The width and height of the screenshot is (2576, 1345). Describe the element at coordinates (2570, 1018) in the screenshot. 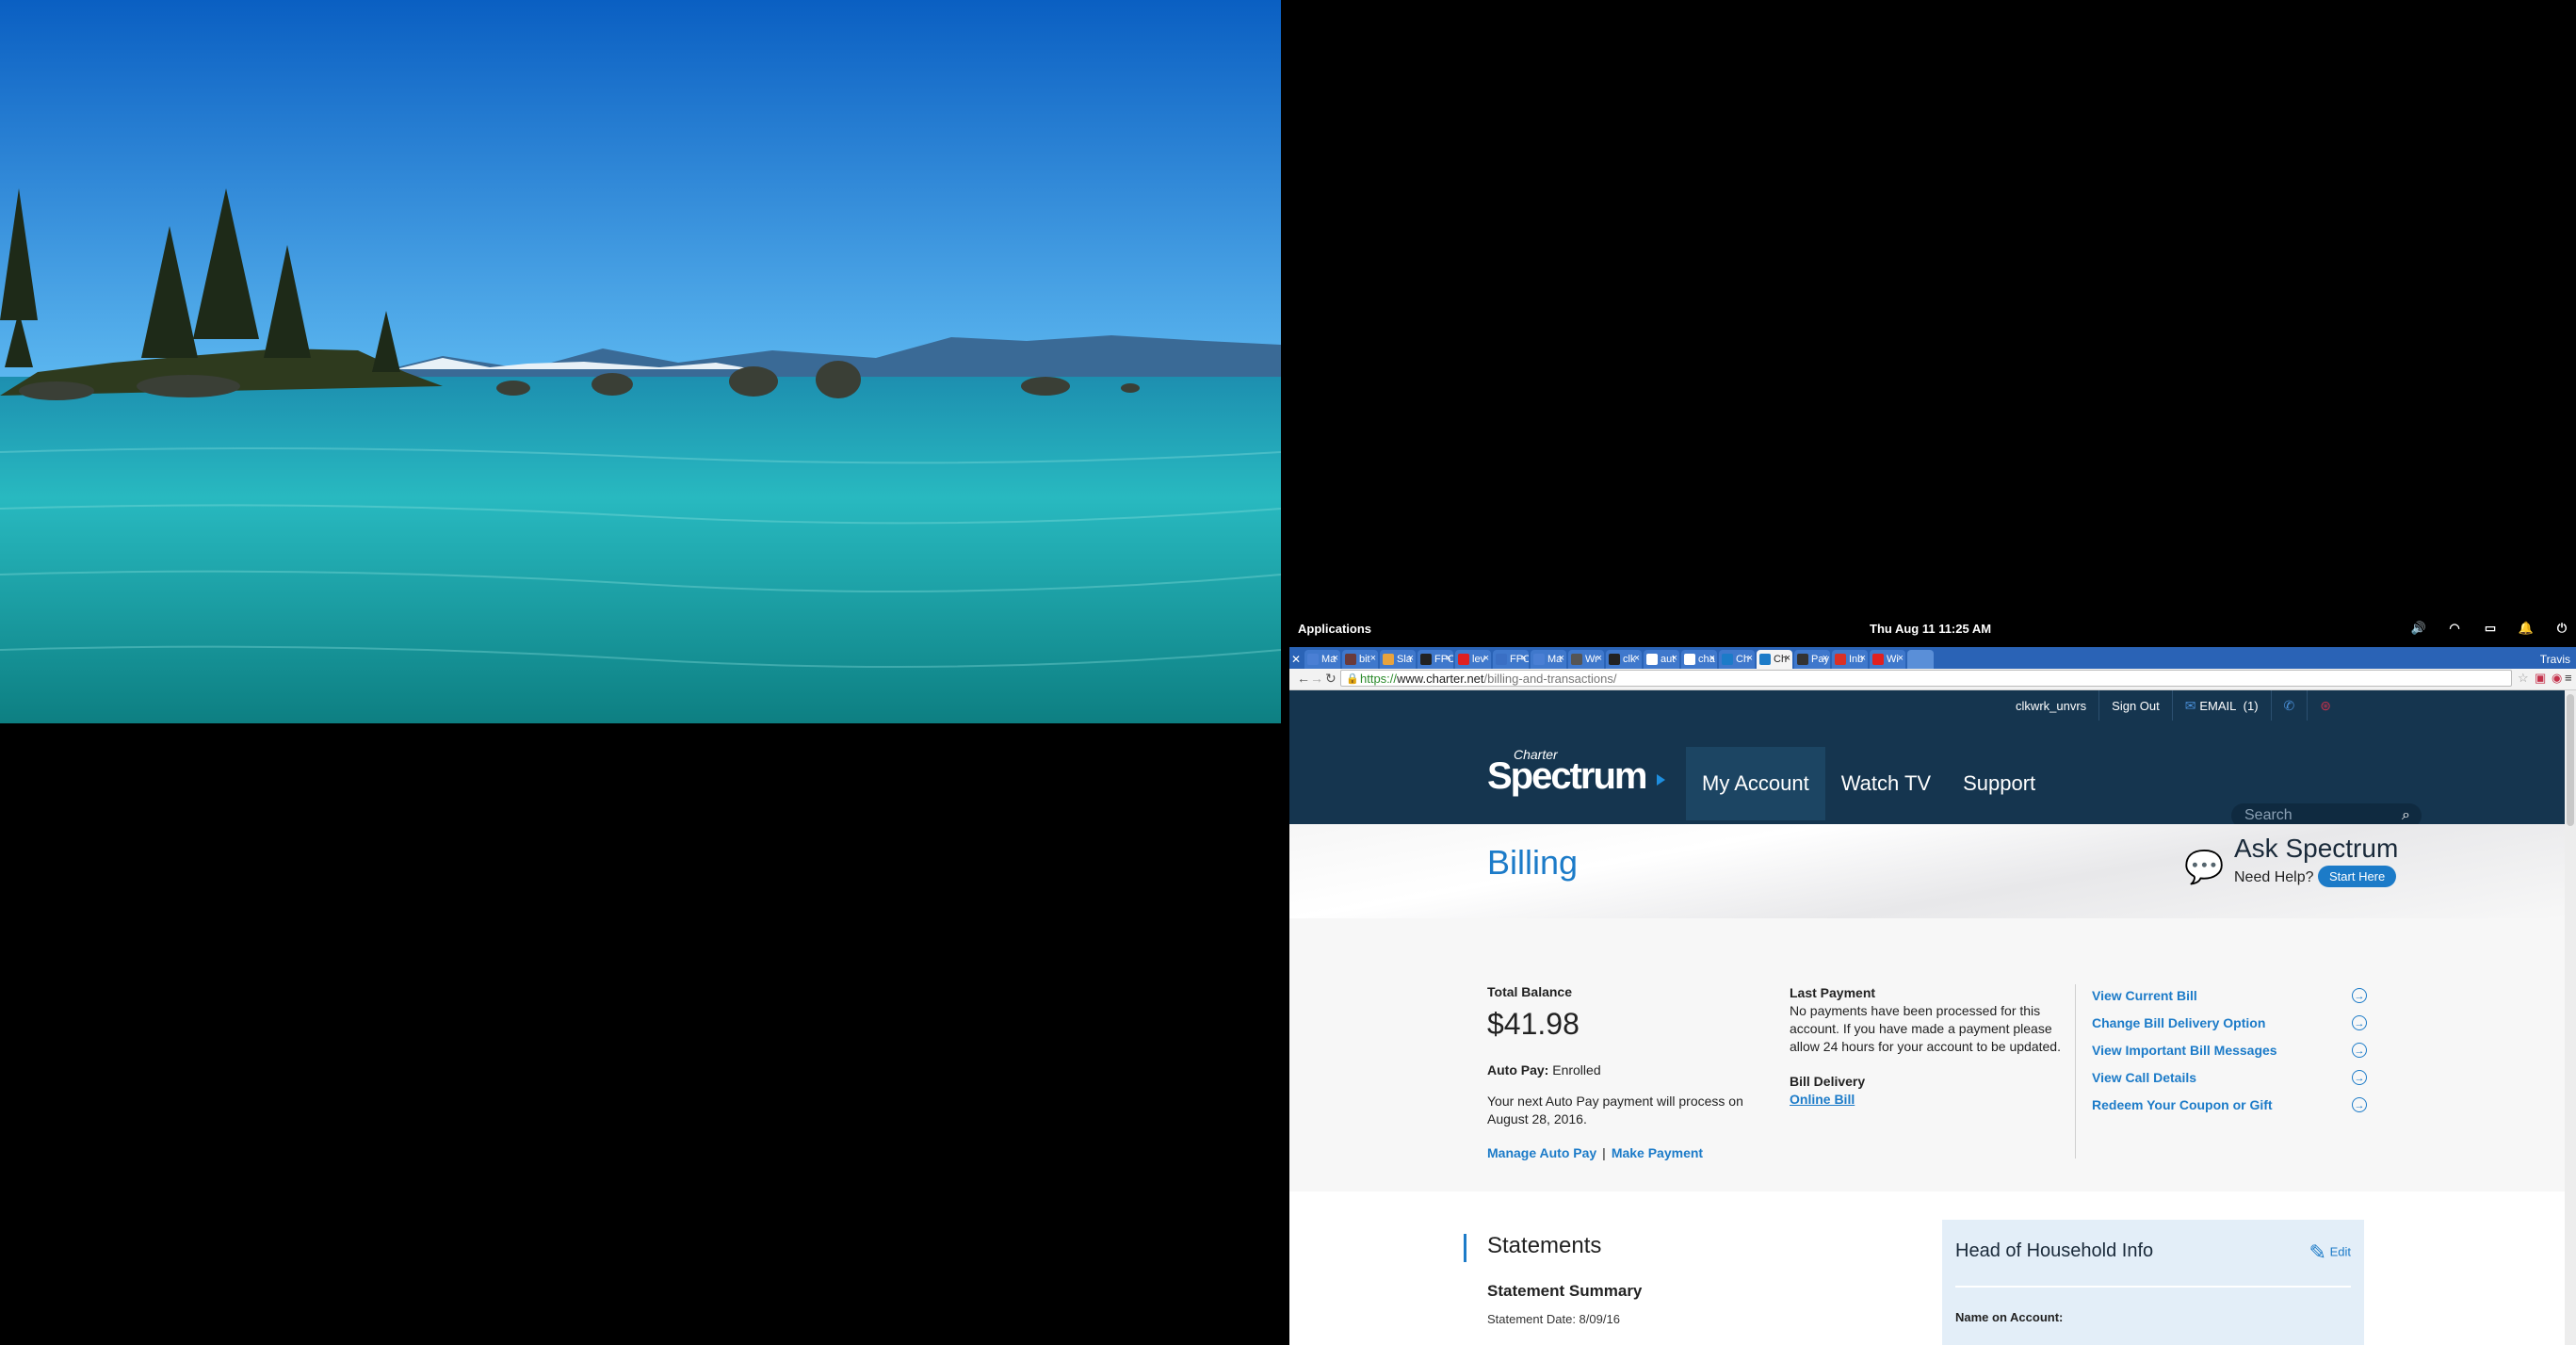

I see `page-scrollbar` at that location.